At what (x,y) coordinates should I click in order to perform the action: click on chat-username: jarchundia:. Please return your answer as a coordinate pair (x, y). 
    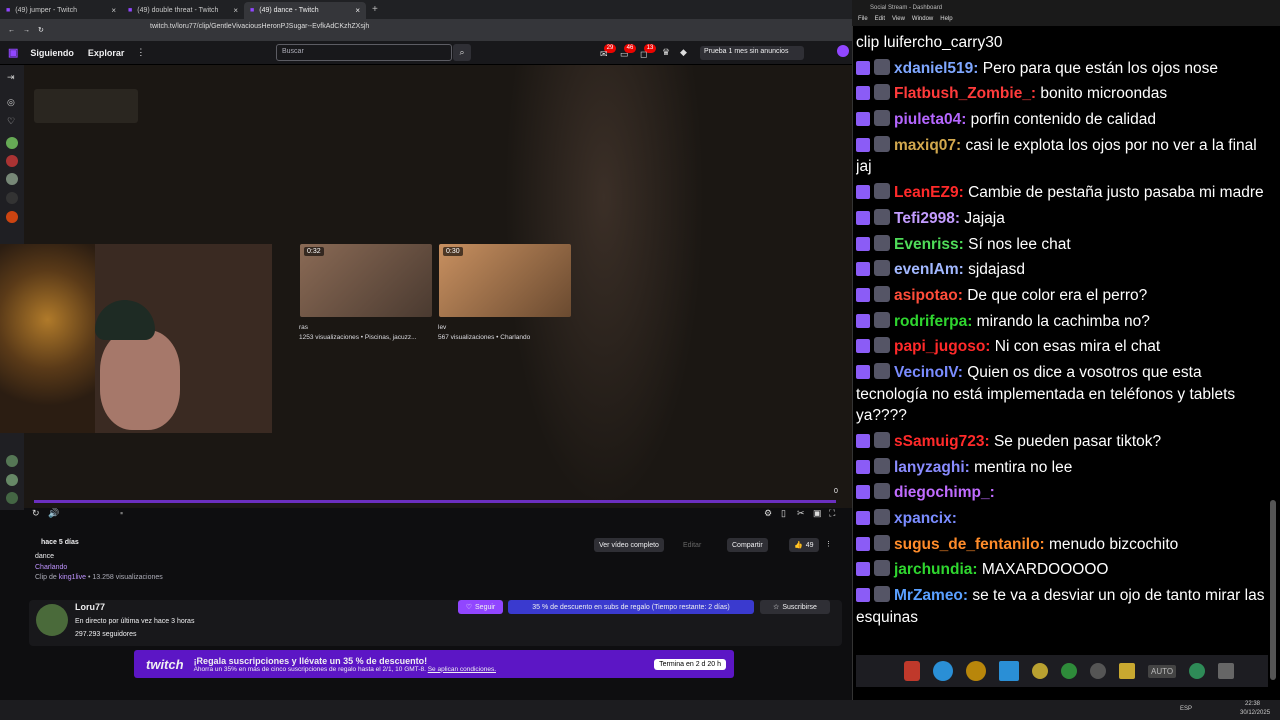
    Looking at the image, I should click on (936, 569).